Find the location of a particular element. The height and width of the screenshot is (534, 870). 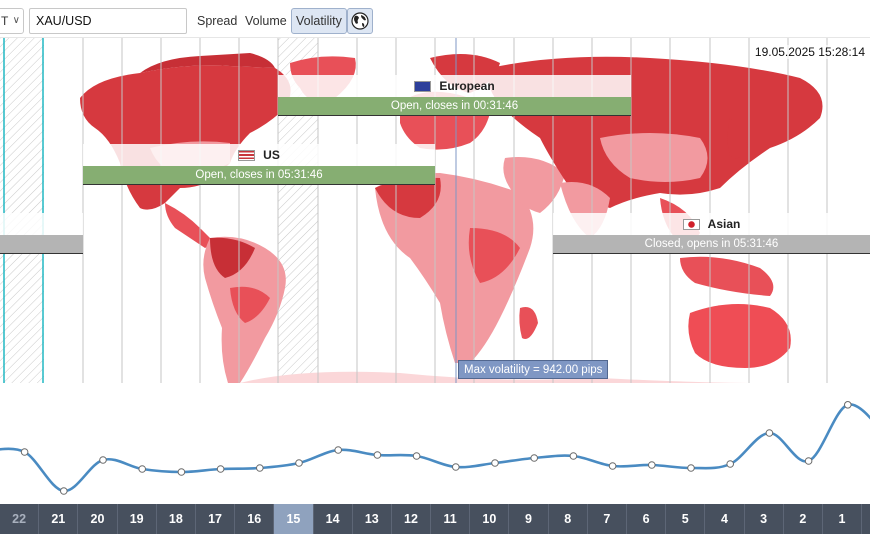

us-flag-icon is located at coordinates (247, 155).